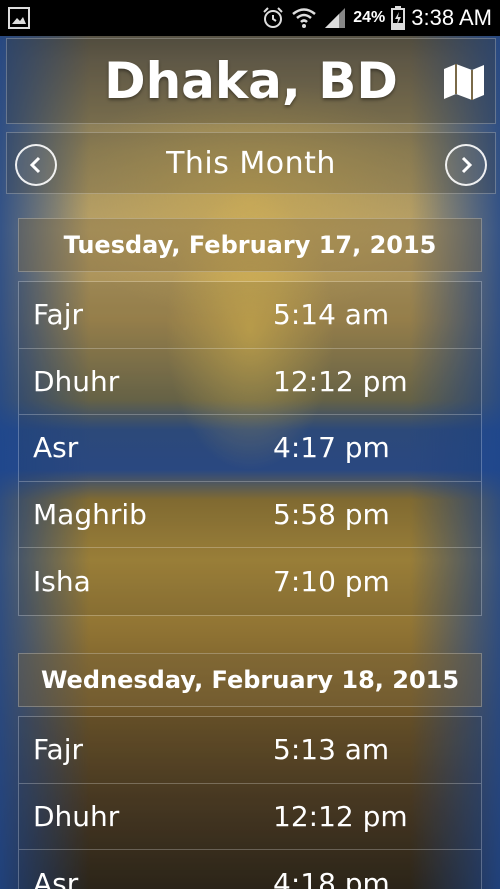  I want to click on status-right: 24% 3:38 AM, so click(376, 18).